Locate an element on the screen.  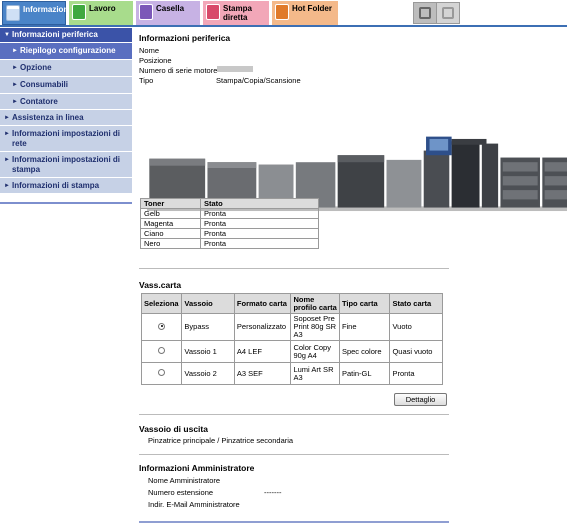
device-settings-icon is located at coordinates (425, 13).